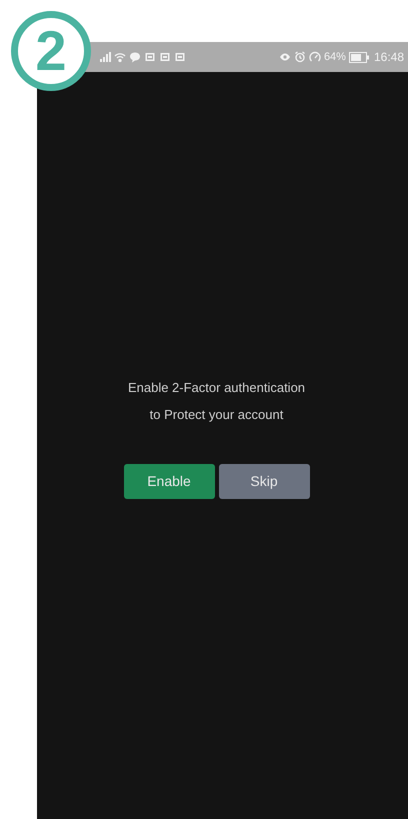 The width and height of the screenshot is (408, 819). Describe the element at coordinates (120, 57) in the screenshot. I see `wifi-icon` at that location.